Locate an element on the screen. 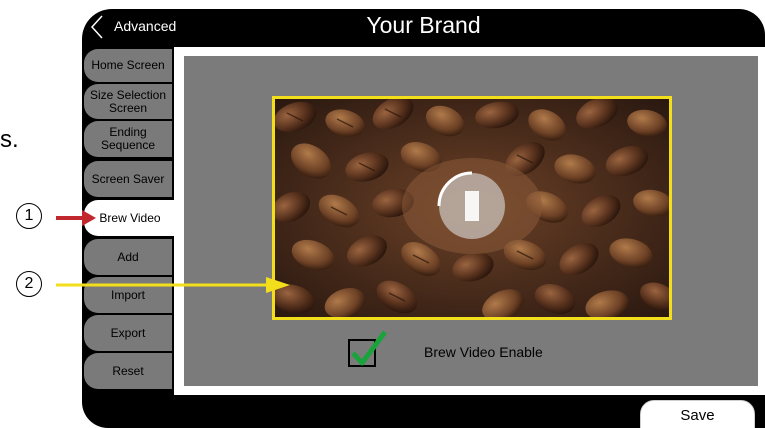  page-title: Your Brand is located at coordinates (423, 25).